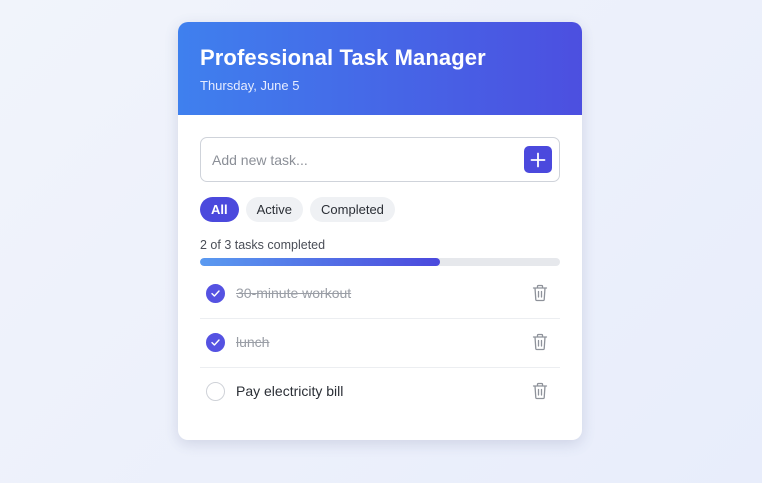 The image size is (762, 483). Describe the element at coordinates (290, 391) in the screenshot. I see `task-text: Pay electricity bill` at that location.